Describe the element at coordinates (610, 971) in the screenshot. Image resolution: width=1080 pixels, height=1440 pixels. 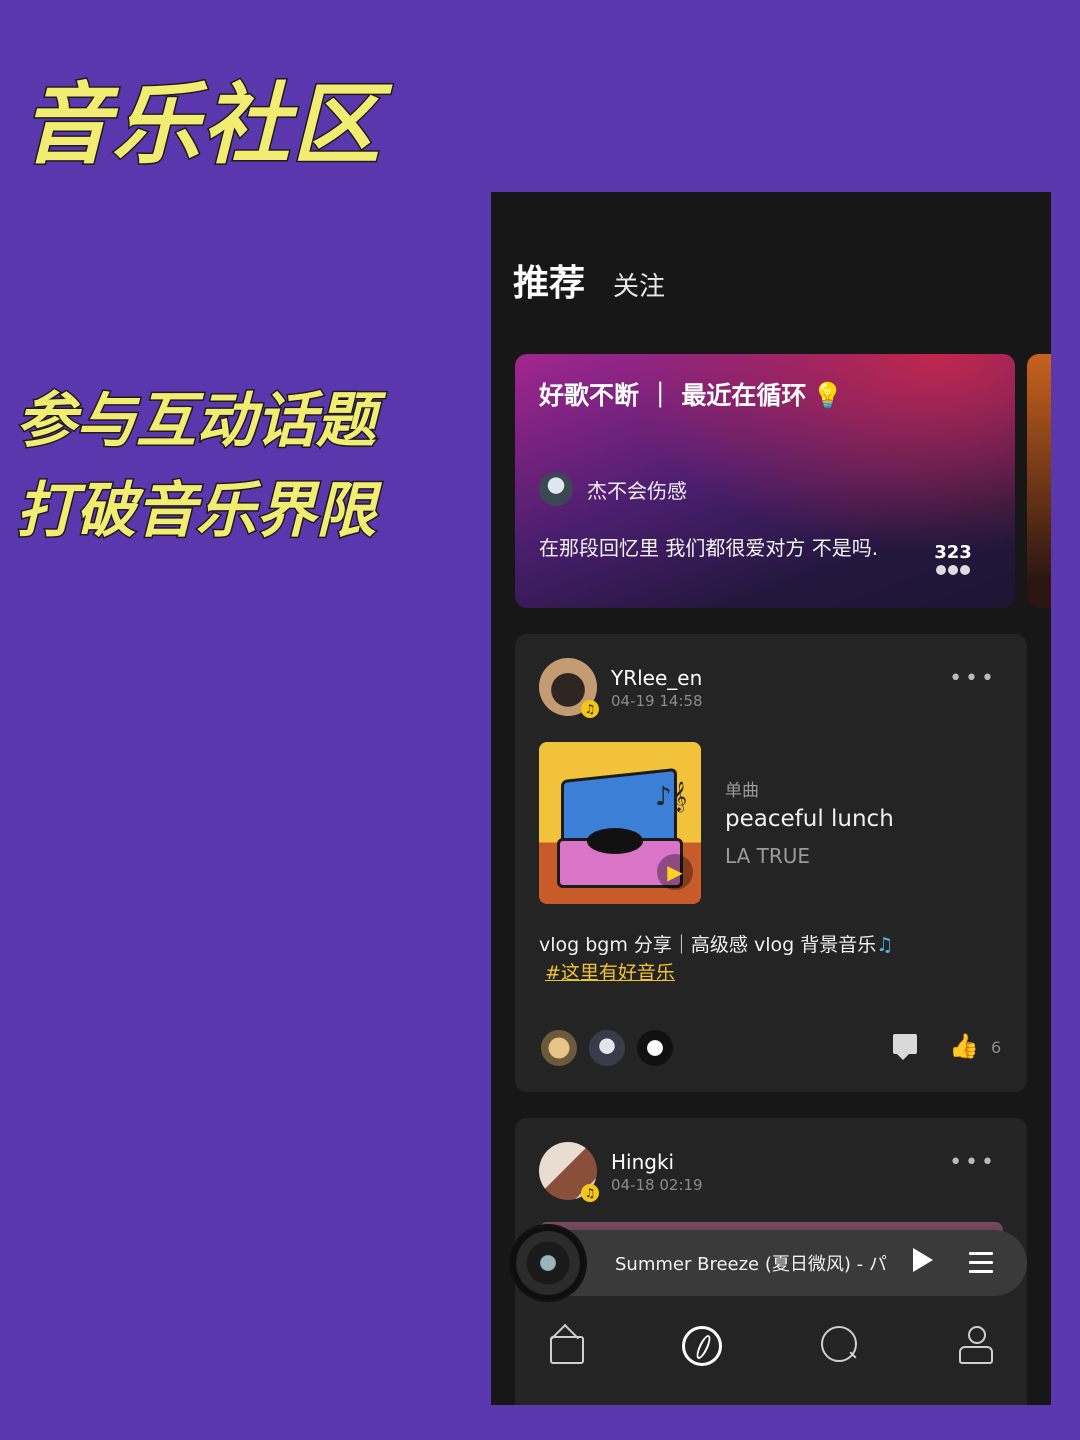
I see `post-hashtag: #这里有好音乐` at that location.